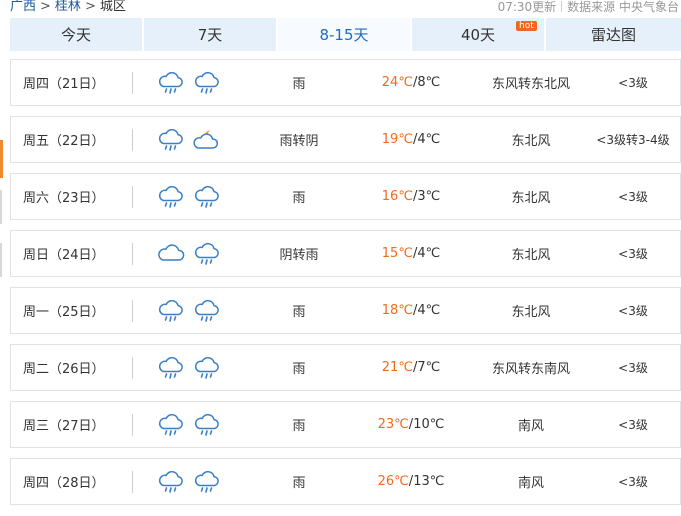 The height and width of the screenshot is (516, 681). What do you see at coordinates (207, 140) in the screenshot?
I see `moon-cloud-icon` at bounding box center [207, 140].